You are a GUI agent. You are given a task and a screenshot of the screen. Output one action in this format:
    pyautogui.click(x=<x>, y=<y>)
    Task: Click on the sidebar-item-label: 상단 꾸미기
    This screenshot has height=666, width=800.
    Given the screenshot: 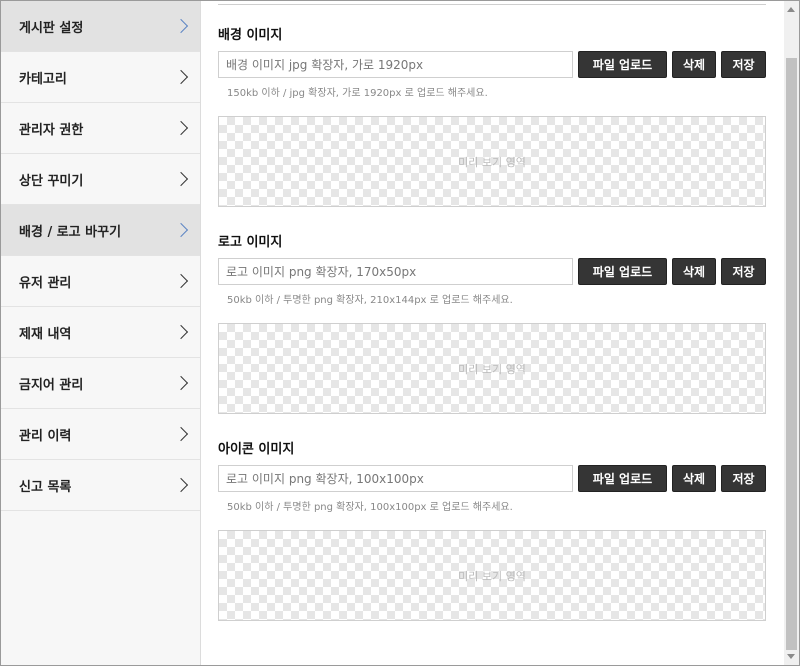 What is the action you would take?
    pyautogui.click(x=51, y=181)
    